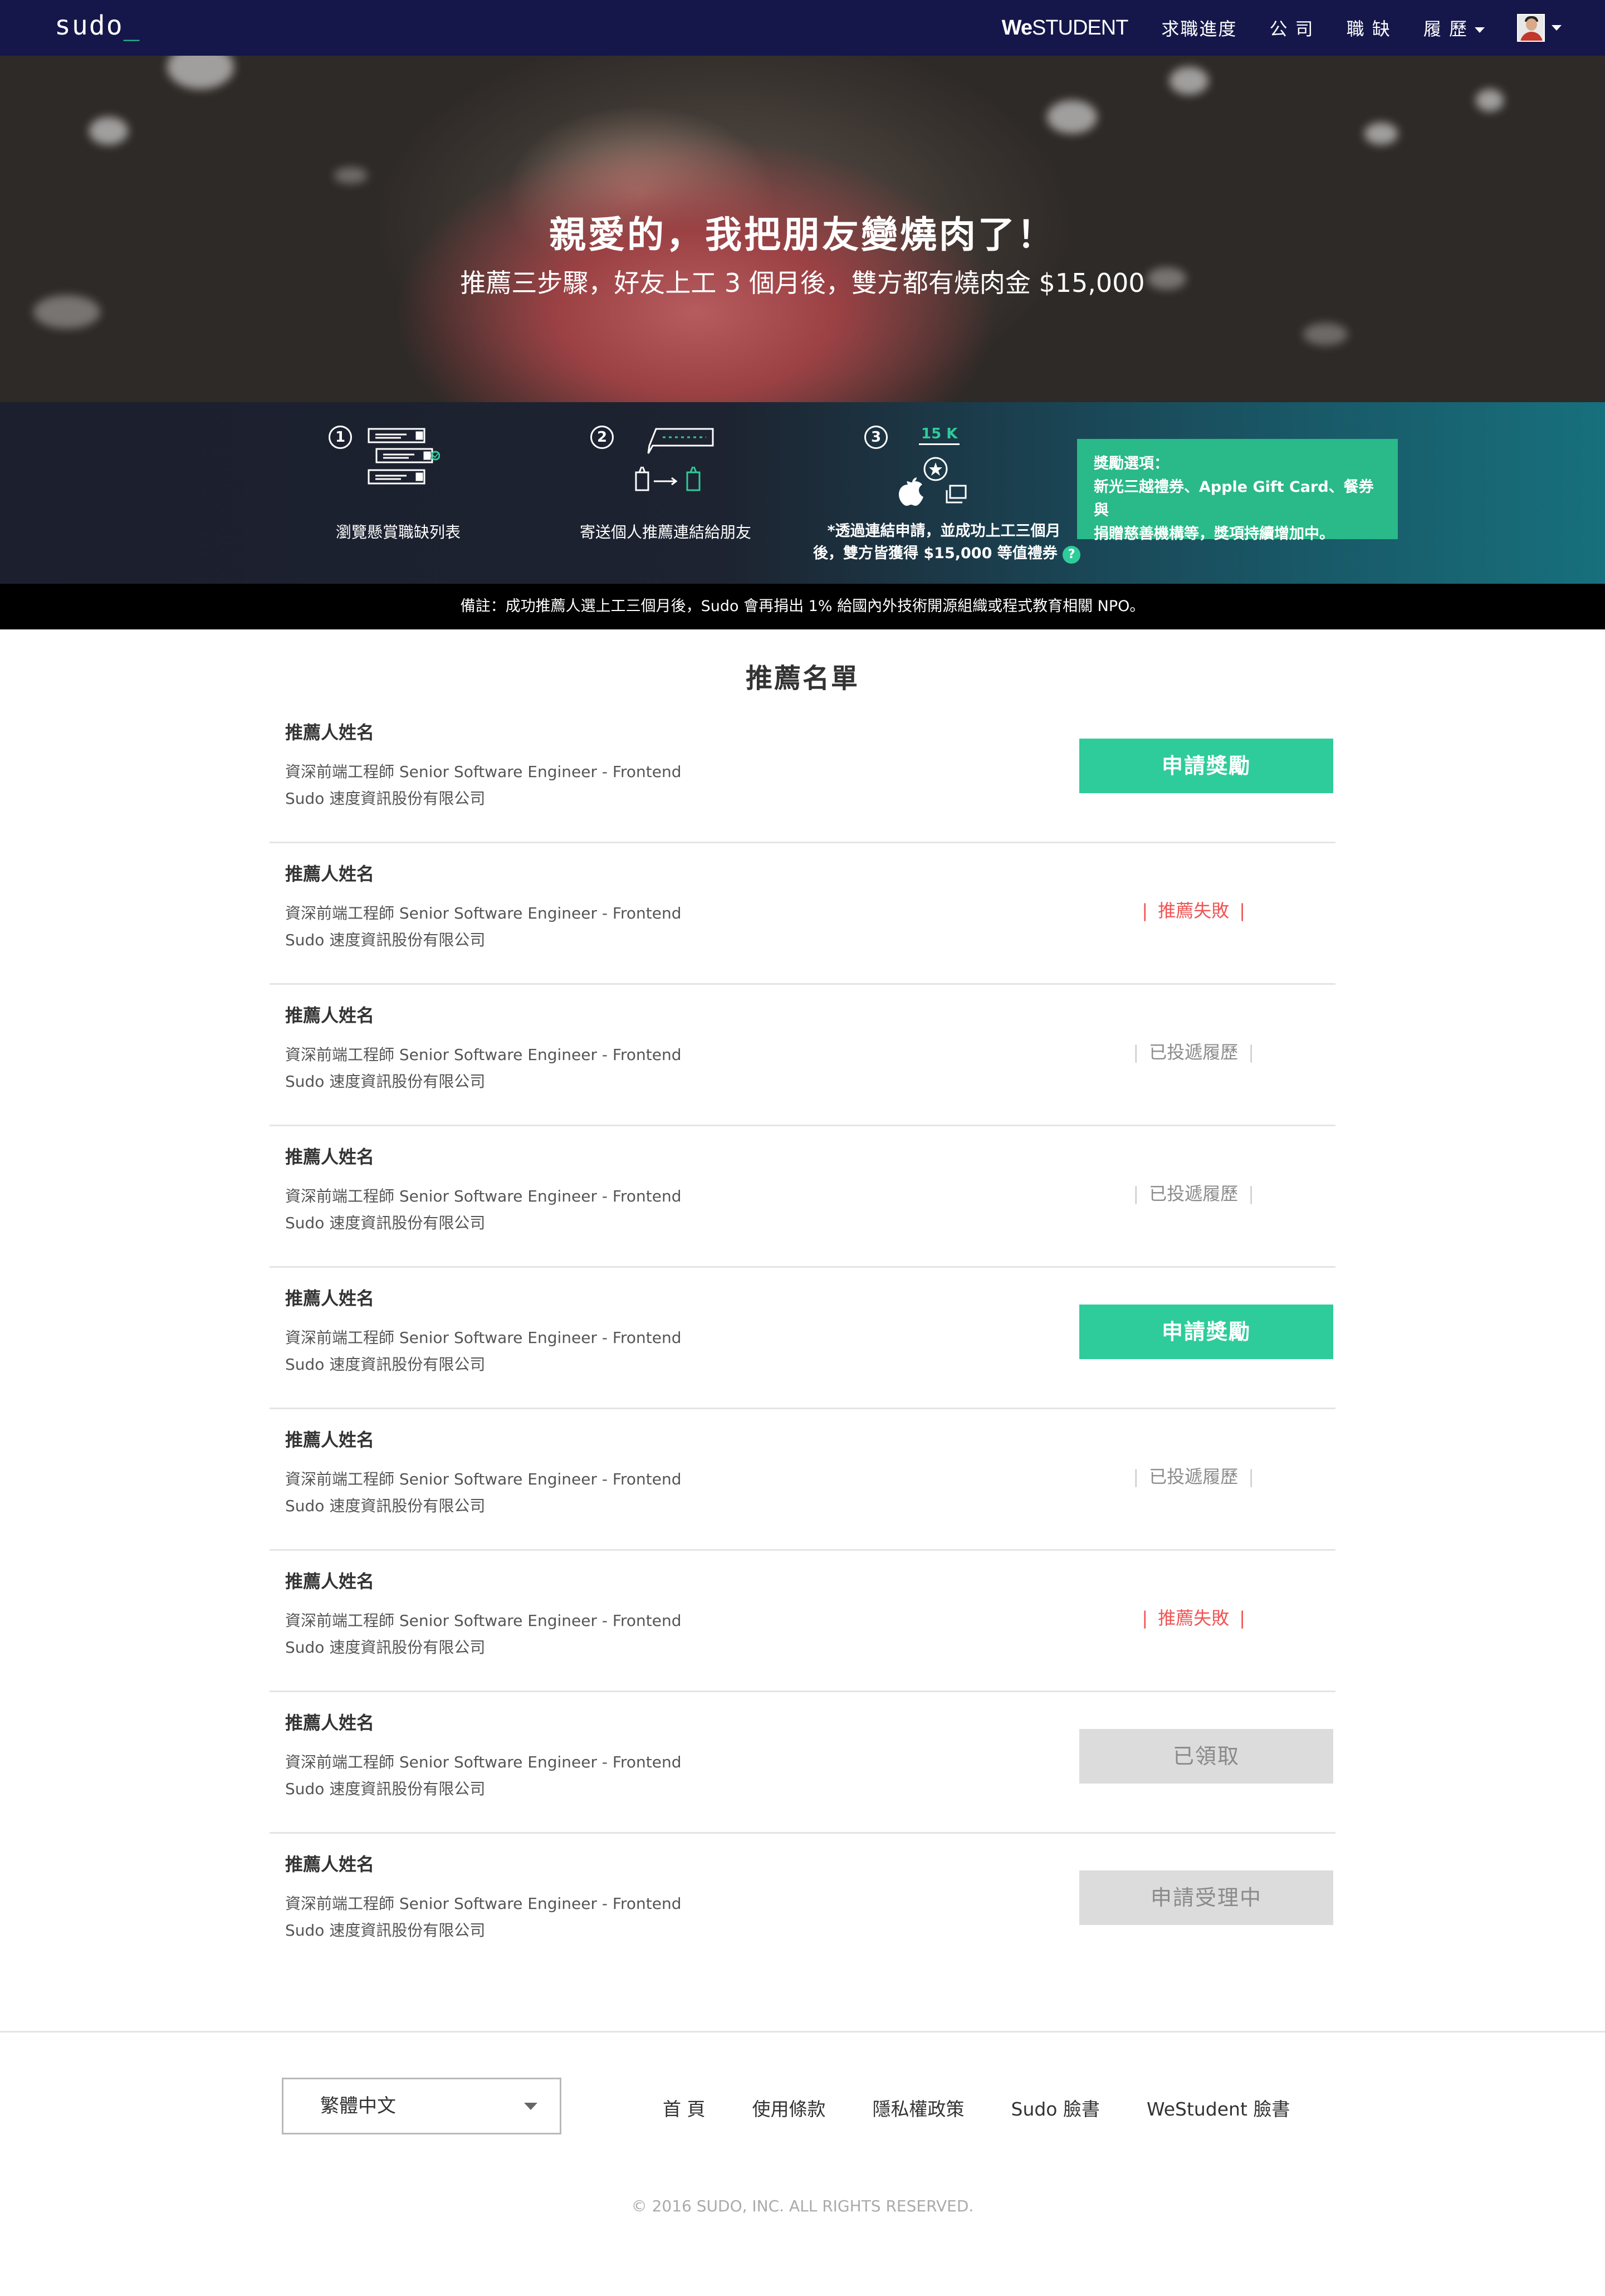 The height and width of the screenshot is (2296, 1605). What do you see at coordinates (398, 532) in the screenshot?
I see `step-label: 瀏覽懸賞職缺列表` at bounding box center [398, 532].